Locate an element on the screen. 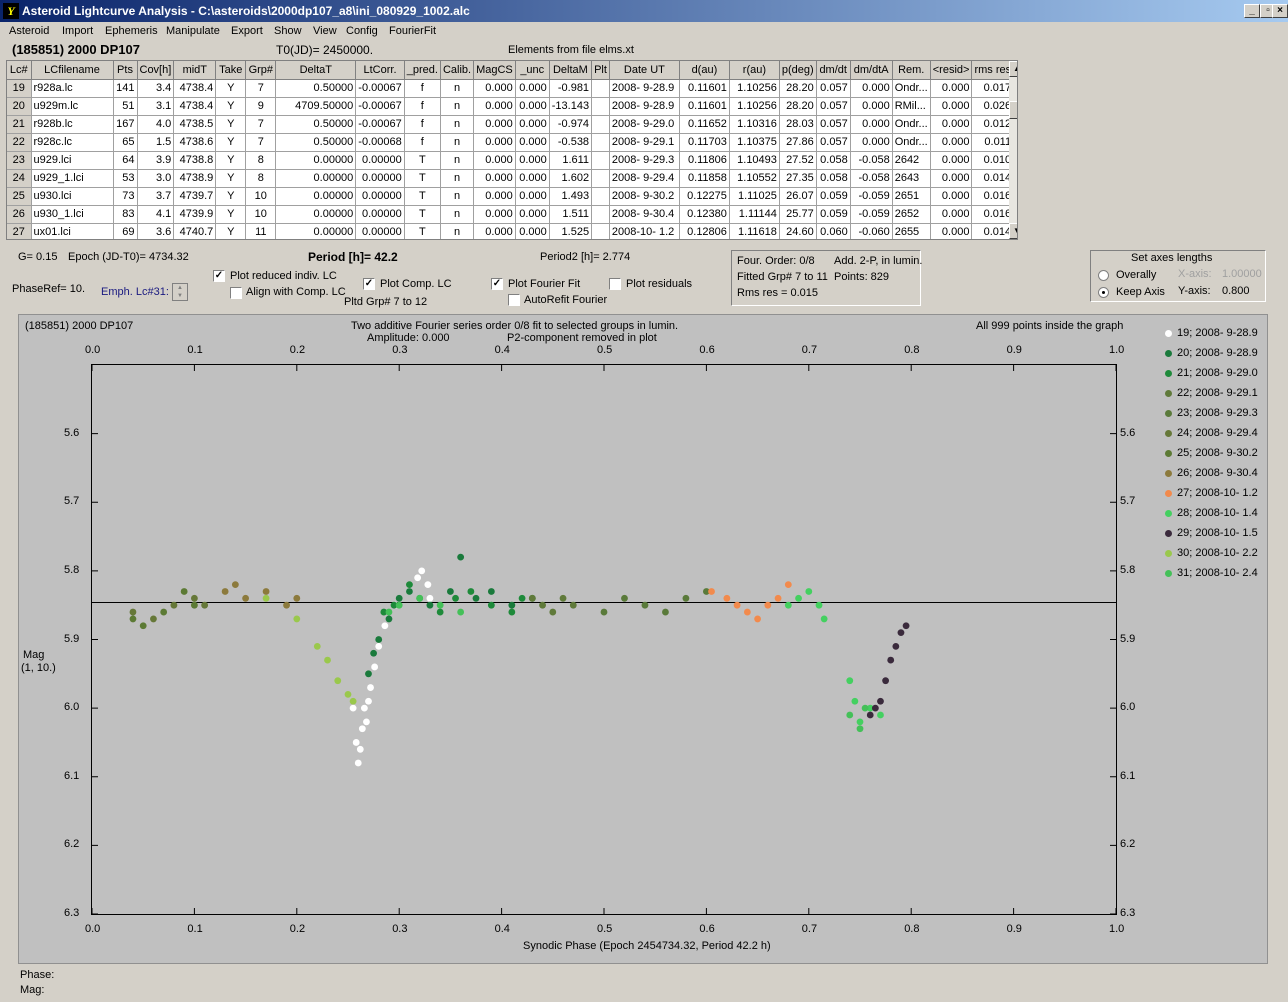 This screenshot has width=1288, height=1002. table-cell: 2008- 9-29.1 is located at coordinates (644, 142).